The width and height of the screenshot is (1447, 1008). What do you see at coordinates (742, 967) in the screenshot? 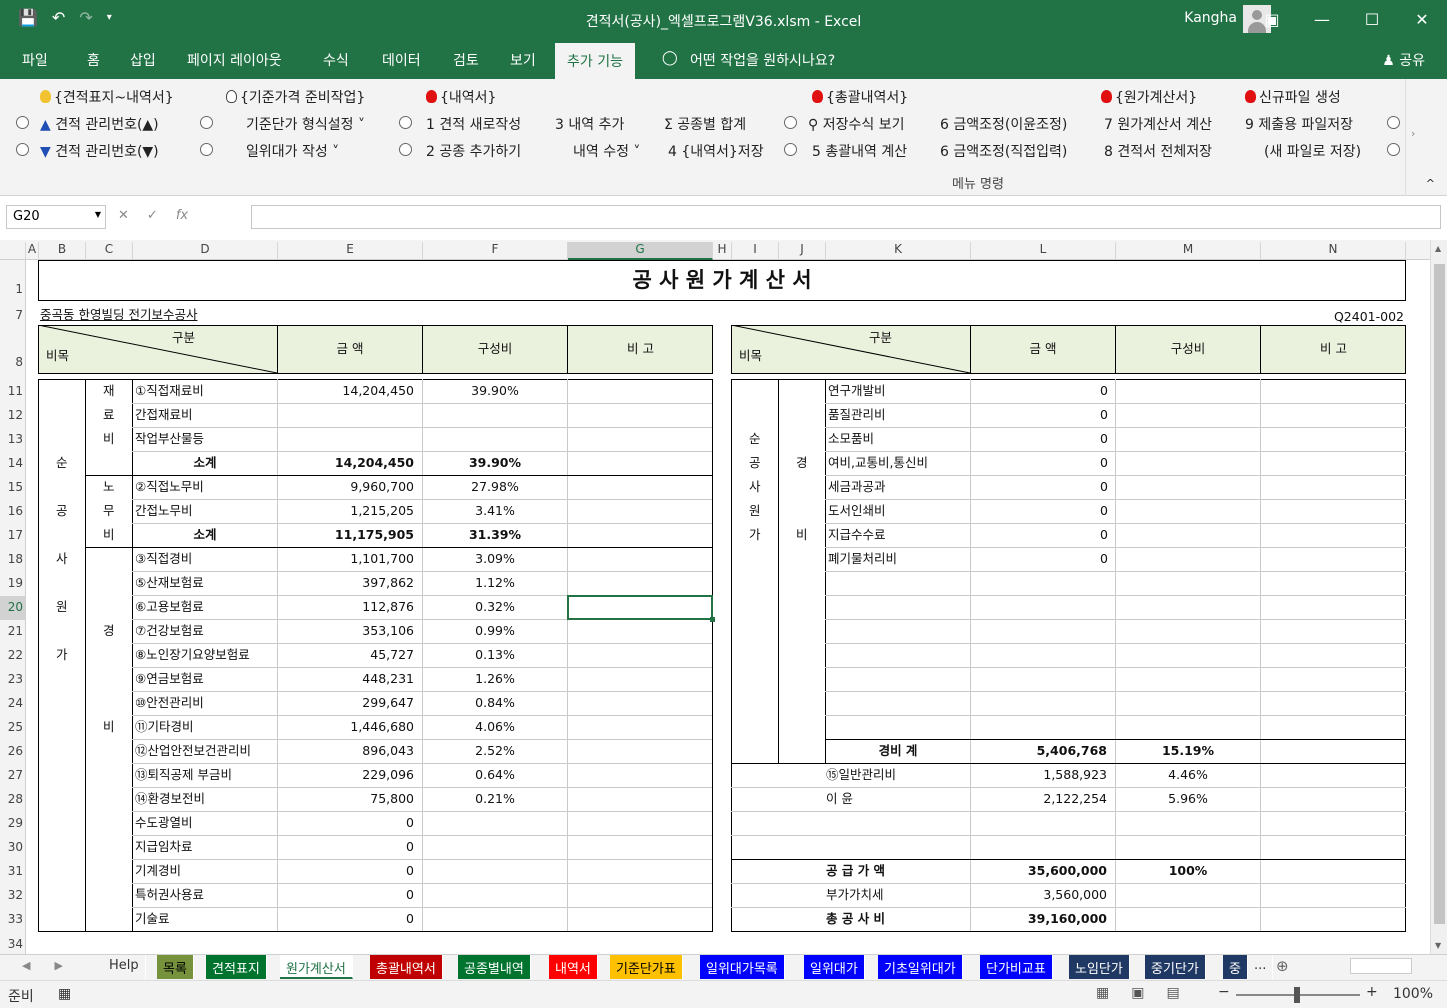
I see `sheet-tab: 일위대가목록` at bounding box center [742, 967].